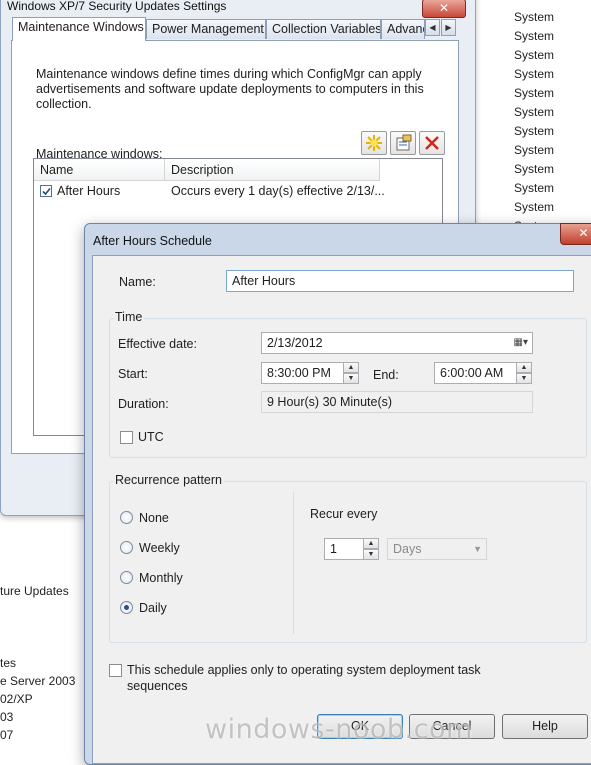  I want to click on start-up-icon: ▲, so click(351, 367).